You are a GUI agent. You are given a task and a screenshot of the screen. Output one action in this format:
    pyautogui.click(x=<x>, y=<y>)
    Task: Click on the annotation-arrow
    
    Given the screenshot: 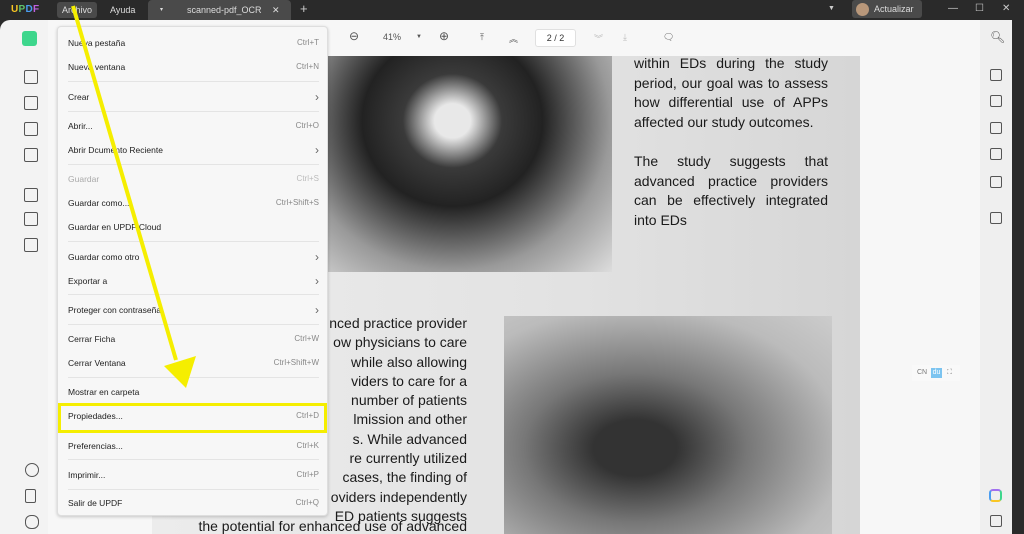 What is the action you would take?
    pyautogui.click(x=133, y=196)
    